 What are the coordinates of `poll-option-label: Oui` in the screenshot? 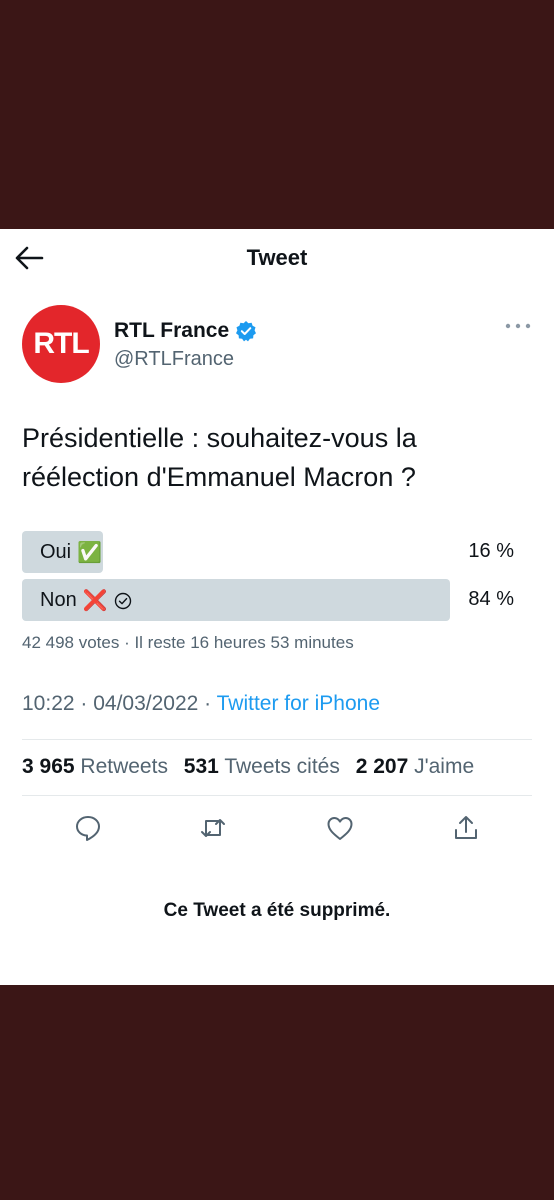 It's located at (56, 552).